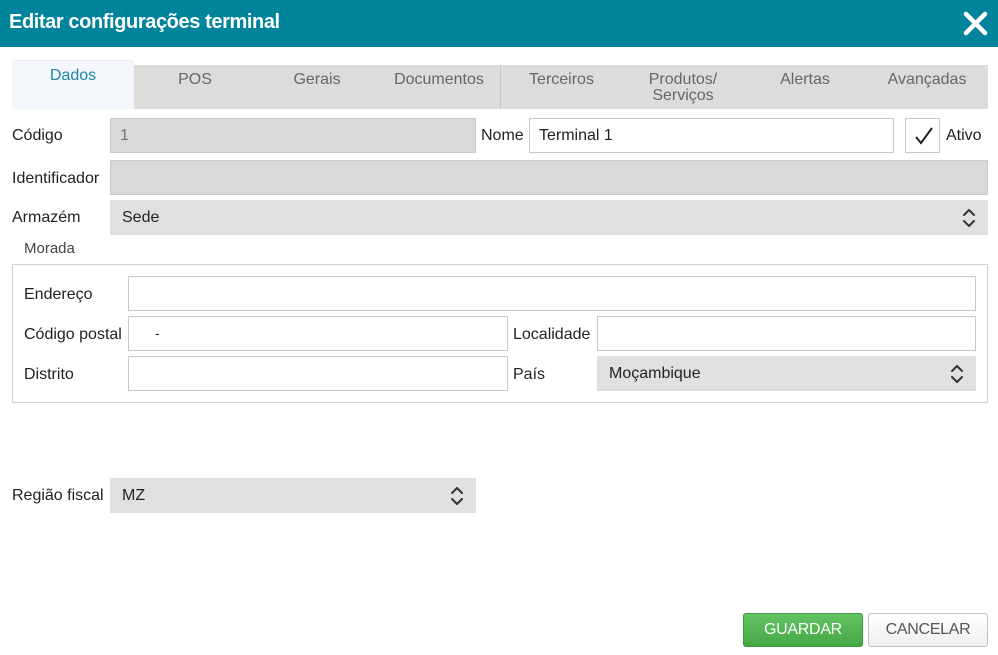 The height and width of the screenshot is (655, 998). What do you see at coordinates (49, 374) in the screenshot?
I see `distrito-label: Distrito` at bounding box center [49, 374].